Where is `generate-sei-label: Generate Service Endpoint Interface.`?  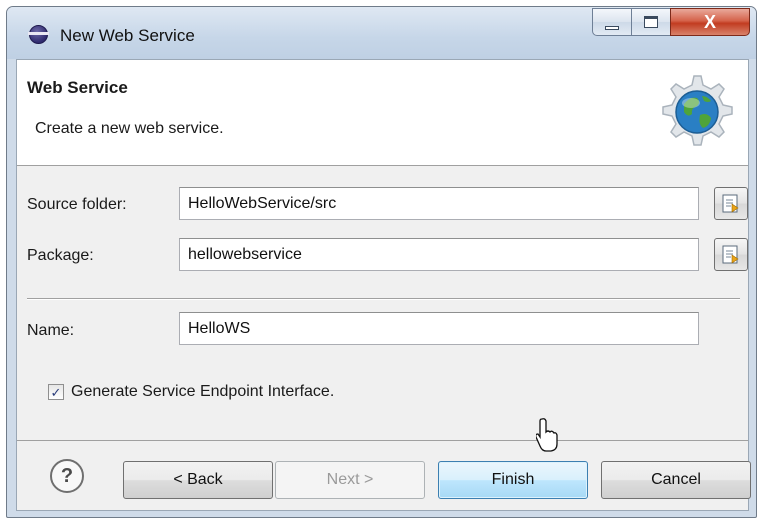
generate-sei-label: Generate Service Endpoint Interface. is located at coordinates (202, 392).